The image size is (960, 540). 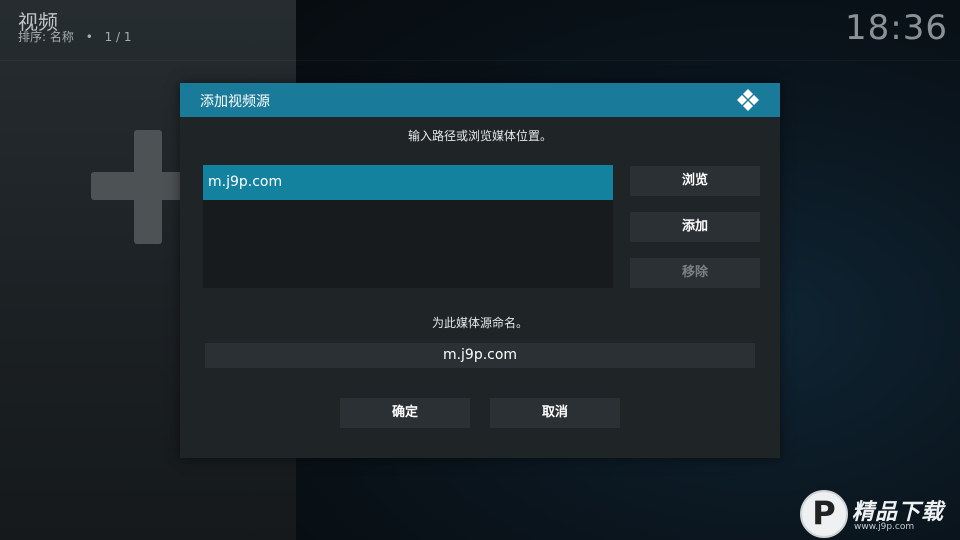 What do you see at coordinates (884, 527) in the screenshot?
I see `watermark-url: www.j9p.com` at bounding box center [884, 527].